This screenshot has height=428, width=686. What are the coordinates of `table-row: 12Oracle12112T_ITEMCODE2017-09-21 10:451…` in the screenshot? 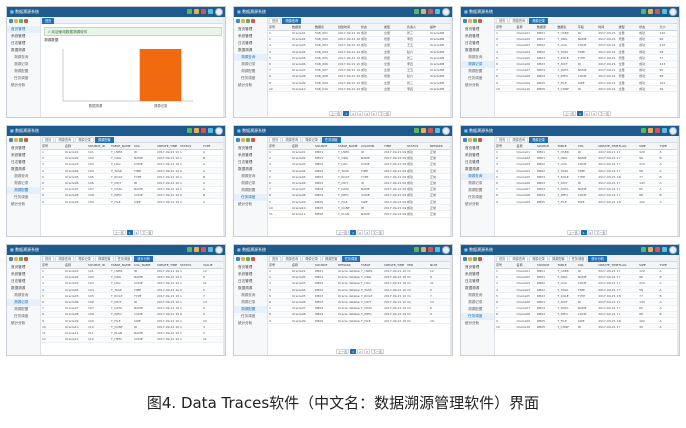 It's located at (133, 339).